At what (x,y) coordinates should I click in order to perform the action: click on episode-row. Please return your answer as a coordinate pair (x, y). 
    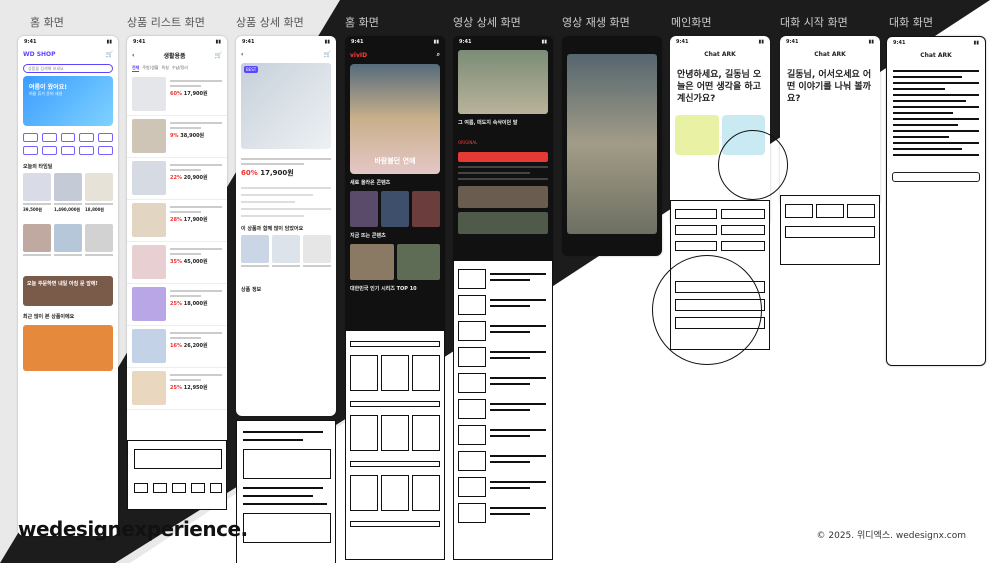
    Looking at the image, I should click on (503, 223).